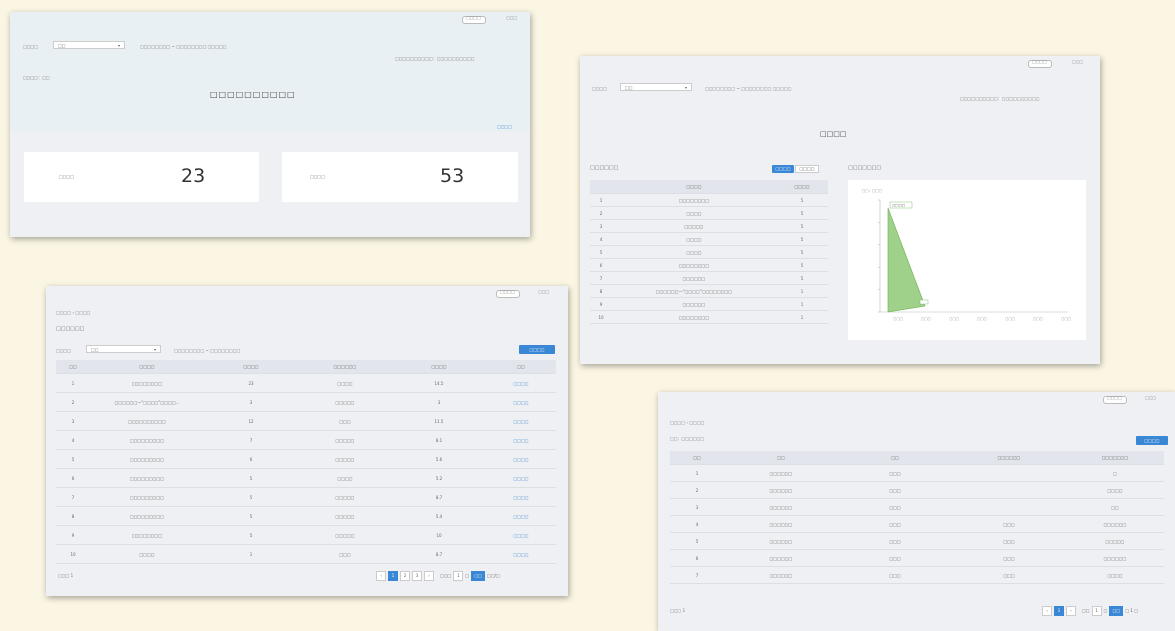  What do you see at coordinates (917, 490) in the screenshot?
I see `table-row: 2 □□□□□□ □□□ □□□□` at bounding box center [917, 490].